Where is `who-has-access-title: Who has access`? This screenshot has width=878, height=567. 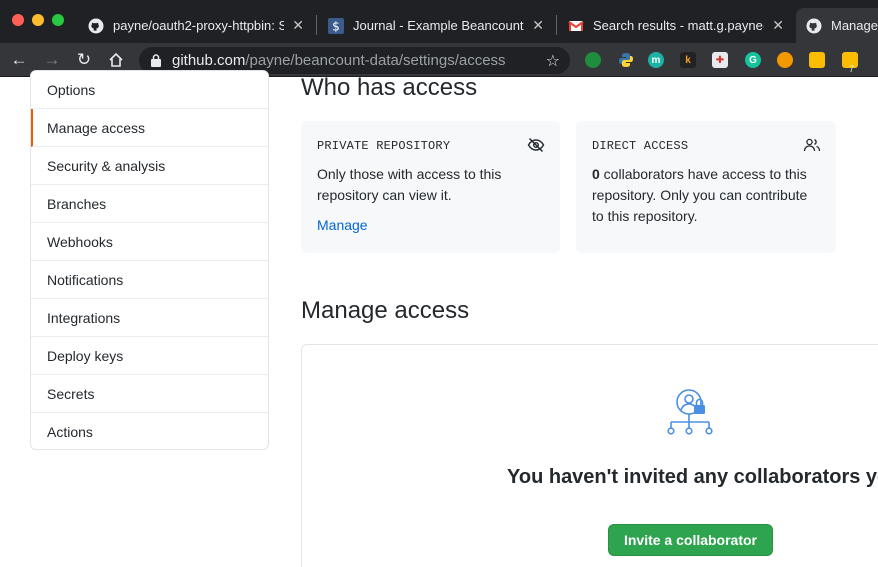 who-has-access-title: Who has access is located at coordinates (389, 87).